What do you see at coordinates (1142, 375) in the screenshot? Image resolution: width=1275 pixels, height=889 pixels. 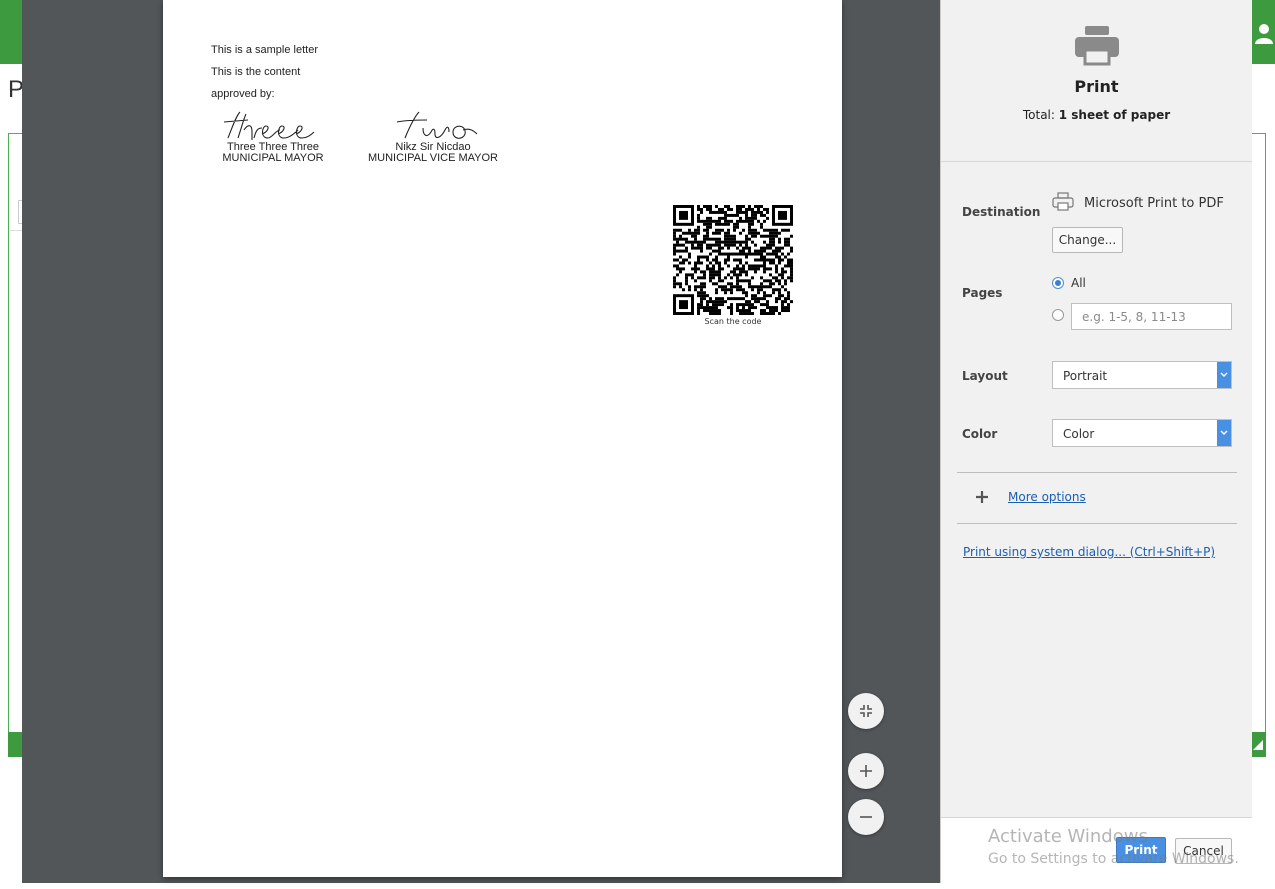 I see `layout-select: Portrait` at bounding box center [1142, 375].